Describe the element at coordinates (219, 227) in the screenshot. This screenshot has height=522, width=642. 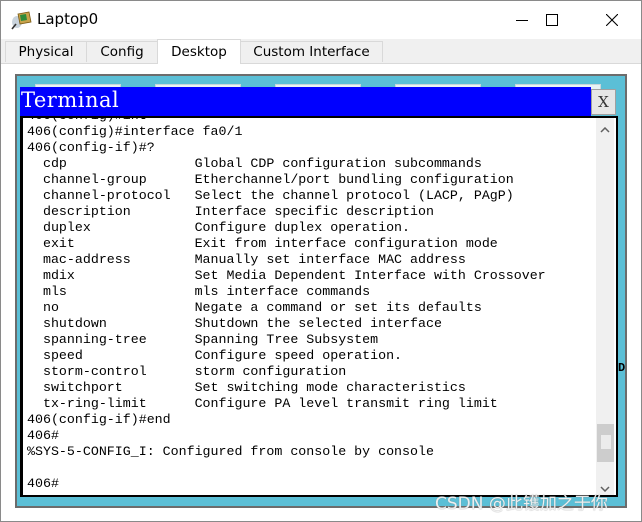
I see `terminal-line: duplex Configure duplex operation.` at that location.